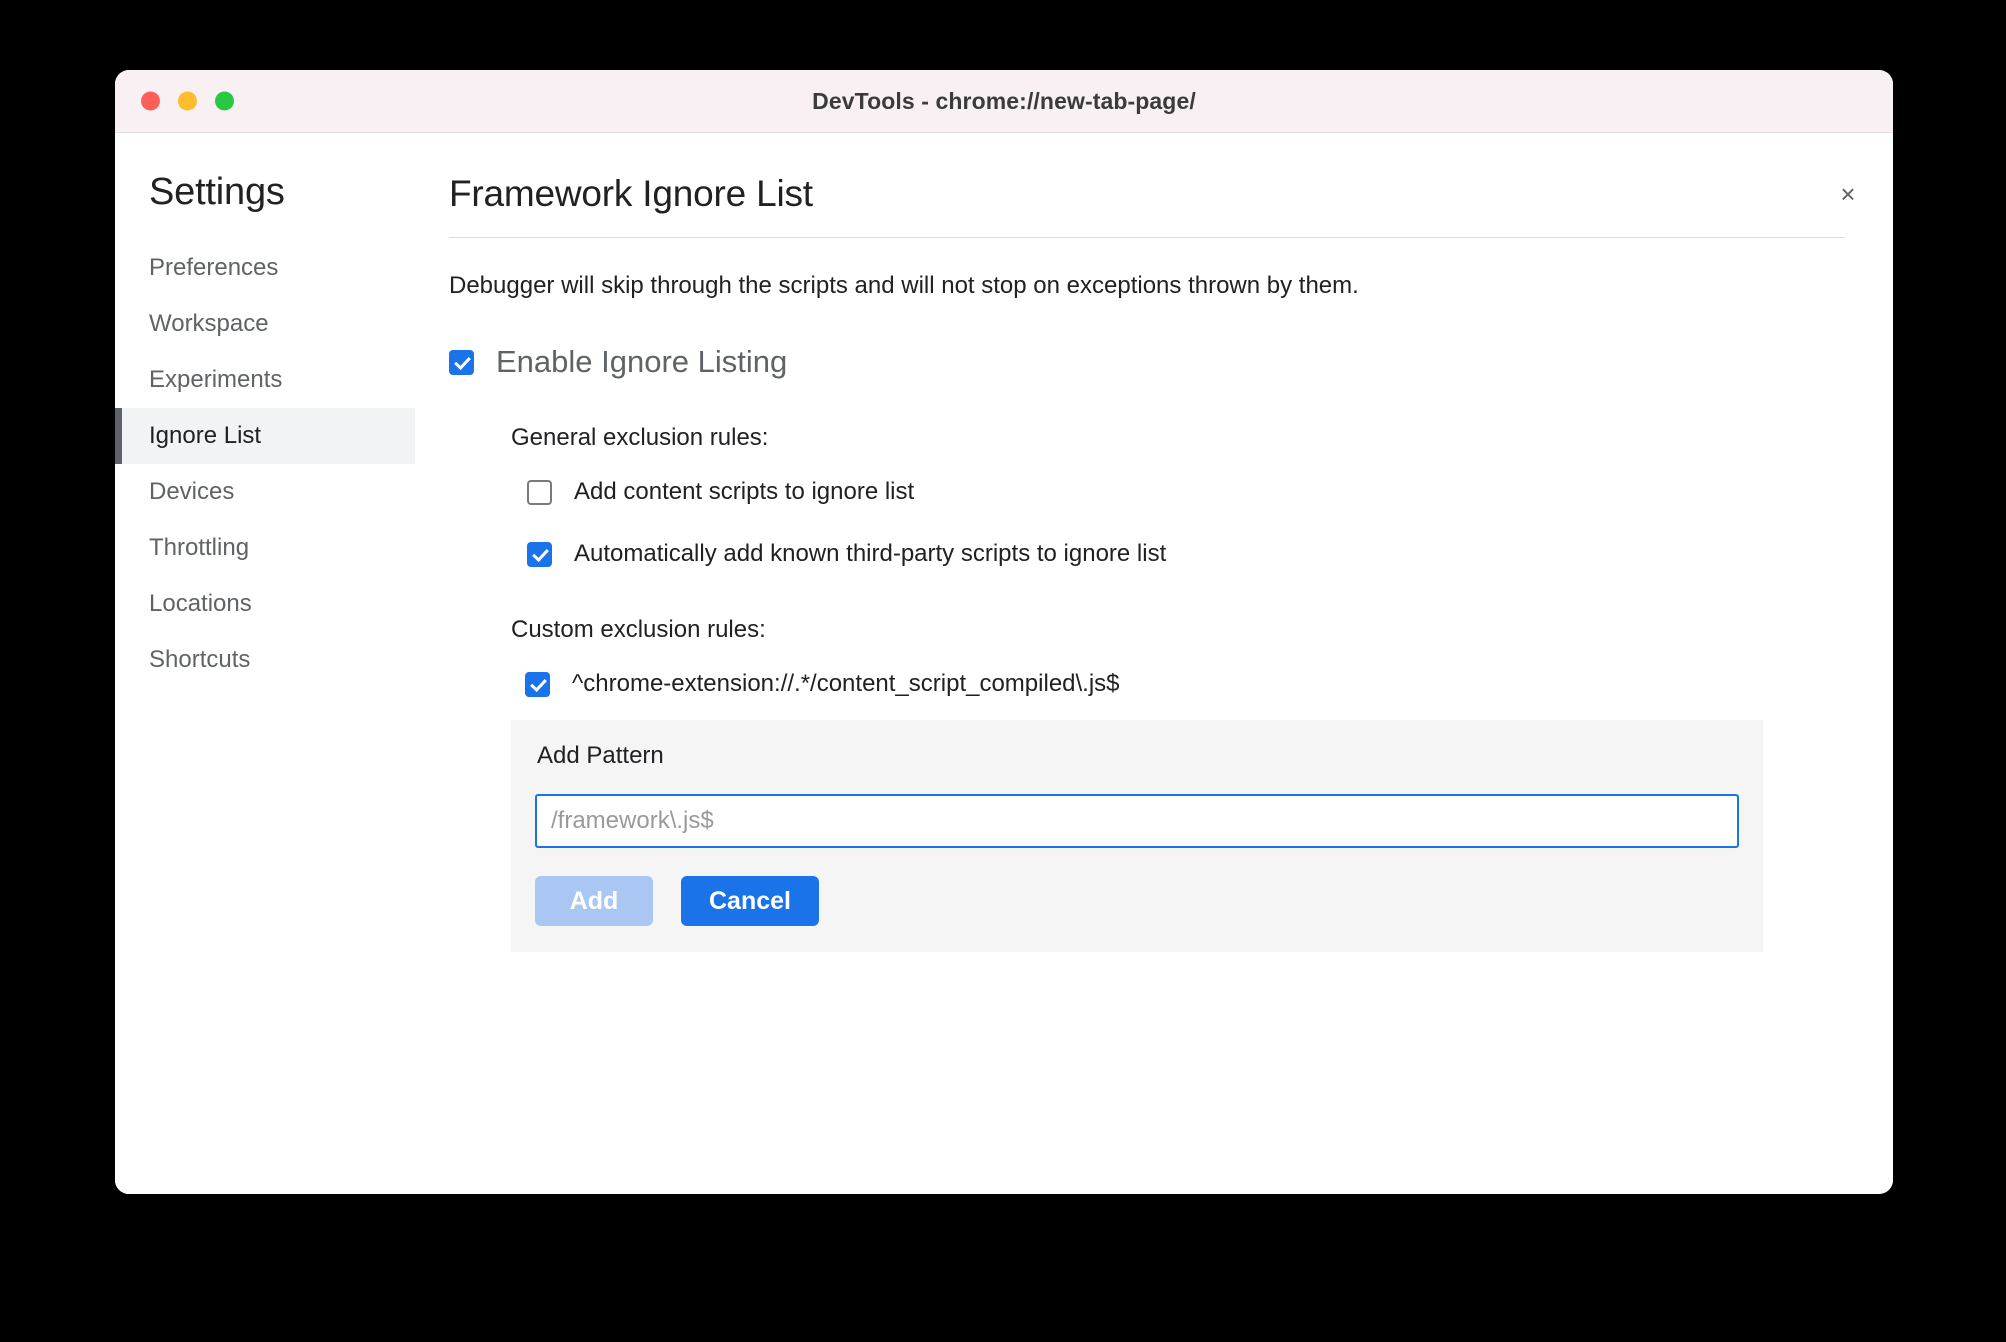 Image resolution: width=2006 pixels, height=1342 pixels. I want to click on sidebar-item-locations: Locations, so click(265, 604).